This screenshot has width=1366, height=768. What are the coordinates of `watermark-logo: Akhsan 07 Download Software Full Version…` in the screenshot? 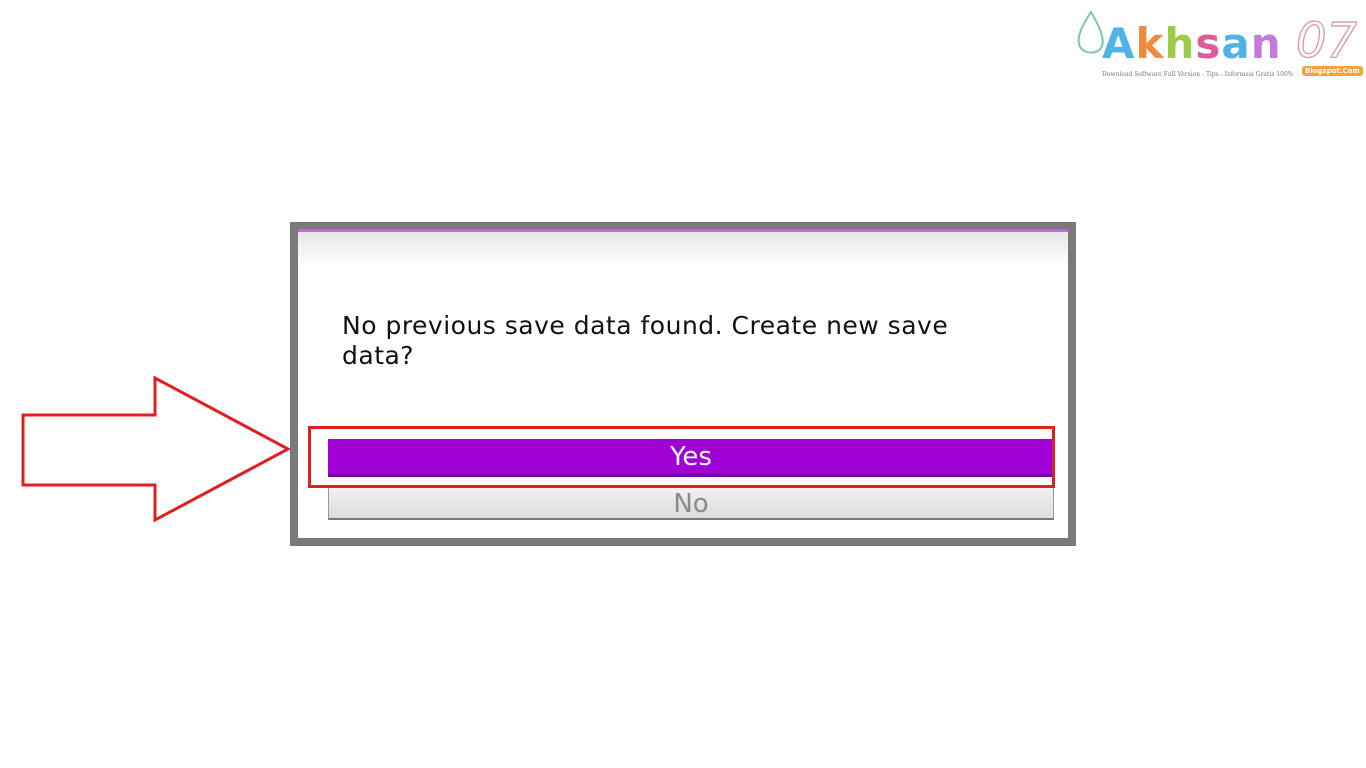 It's located at (1217, 46).